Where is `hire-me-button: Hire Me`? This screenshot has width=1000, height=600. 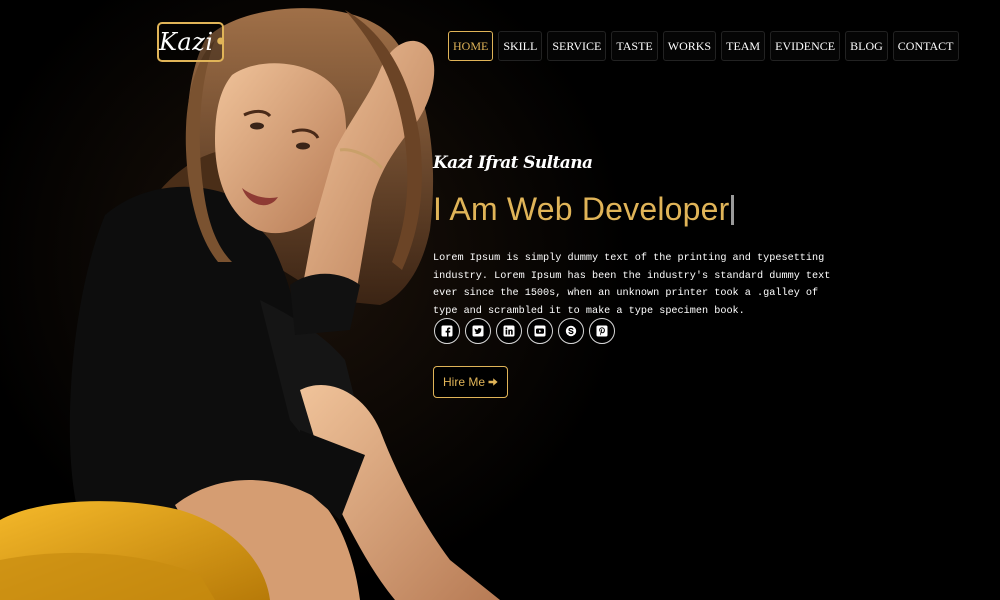
hire-me-button: Hire Me is located at coordinates (471, 382).